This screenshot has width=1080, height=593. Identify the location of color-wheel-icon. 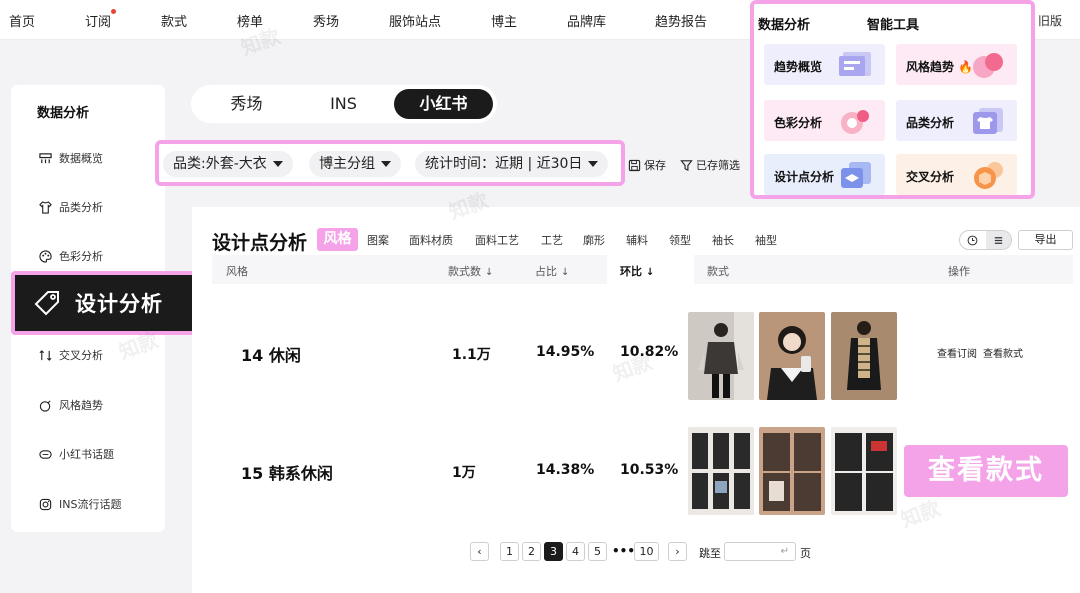
(855, 122).